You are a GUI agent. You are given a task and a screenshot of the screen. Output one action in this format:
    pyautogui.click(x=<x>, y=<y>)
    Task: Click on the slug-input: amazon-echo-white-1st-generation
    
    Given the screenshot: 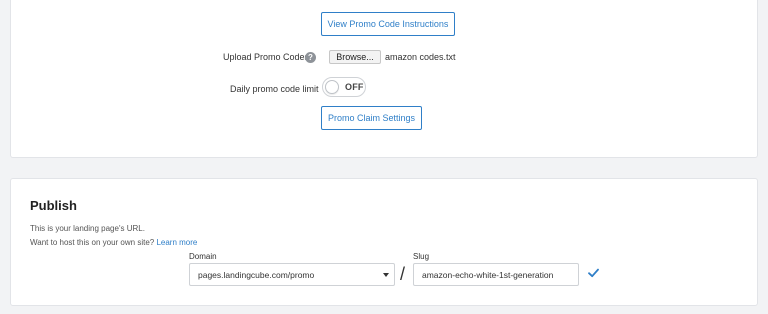 What is the action you would take?
    pyautogui.click(x=496, y=274)
    